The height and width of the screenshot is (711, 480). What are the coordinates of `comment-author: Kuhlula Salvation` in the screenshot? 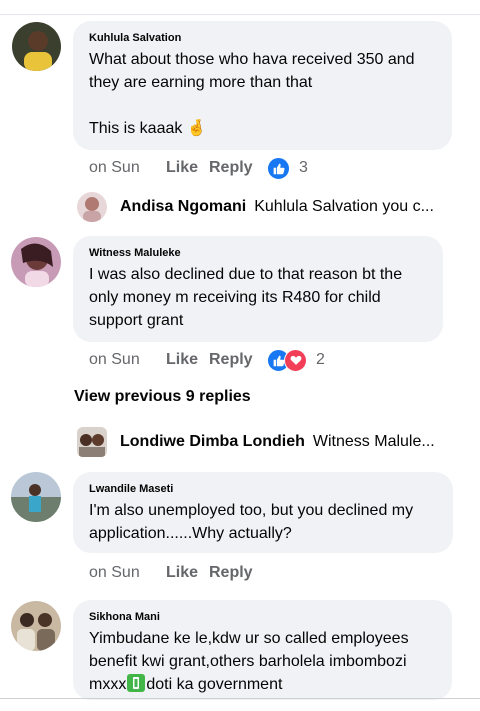 It's located at (262, 38).